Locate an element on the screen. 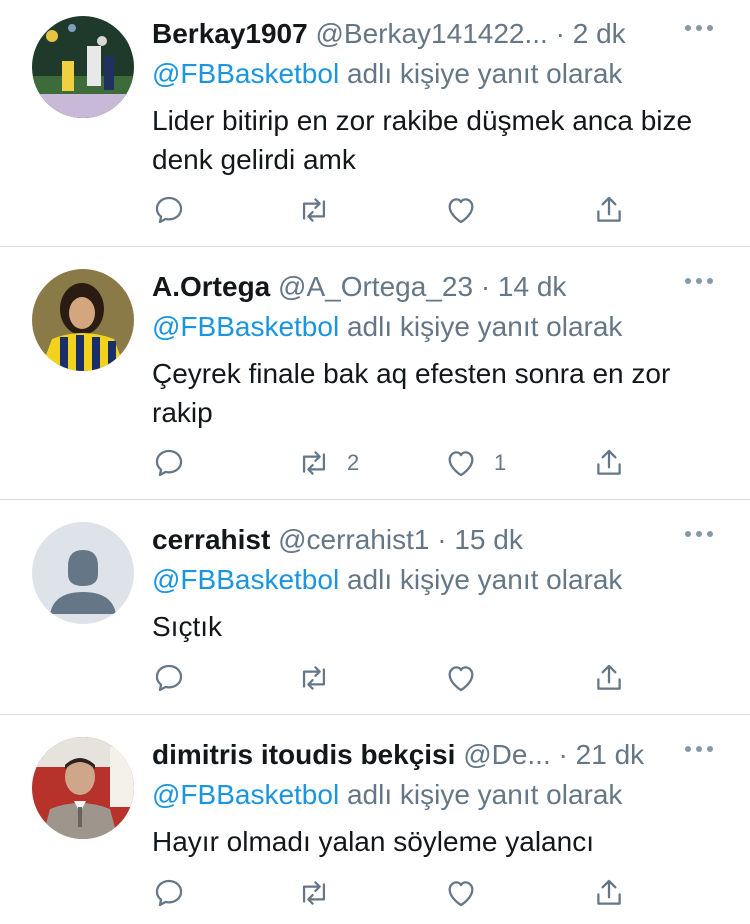 Image resolution: width=750 pixels, height=924 pixels. timestamp: 14 dk is located at coordinates (532, 286).